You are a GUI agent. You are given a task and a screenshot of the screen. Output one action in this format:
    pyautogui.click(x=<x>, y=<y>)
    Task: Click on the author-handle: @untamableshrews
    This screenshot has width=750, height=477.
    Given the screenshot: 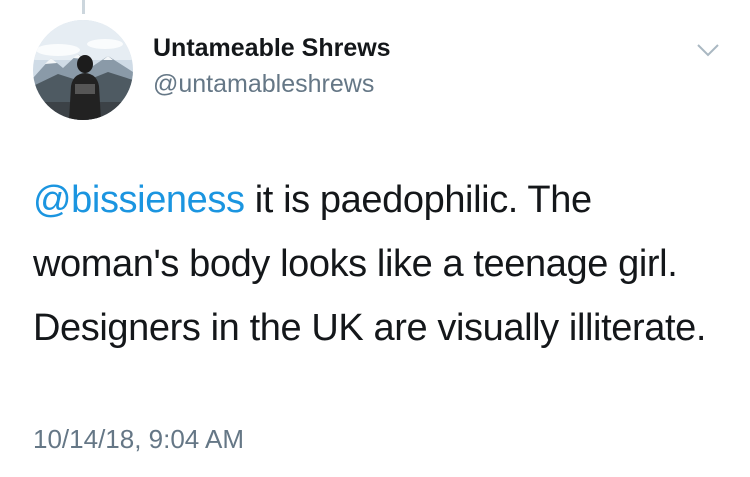 What is the action you would take?
    pyautogui.click(x=263, y=84)
    